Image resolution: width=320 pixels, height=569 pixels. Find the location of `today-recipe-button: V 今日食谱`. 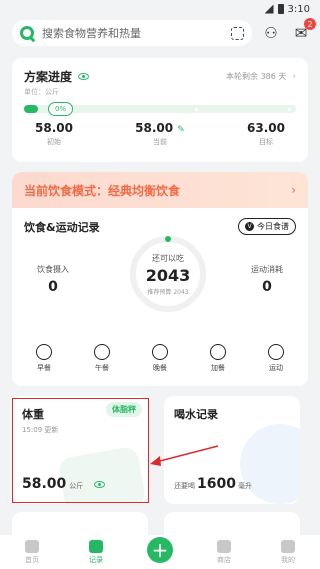

today-recipe-button: V 今日食谱 is located at coordinates (267, 226).